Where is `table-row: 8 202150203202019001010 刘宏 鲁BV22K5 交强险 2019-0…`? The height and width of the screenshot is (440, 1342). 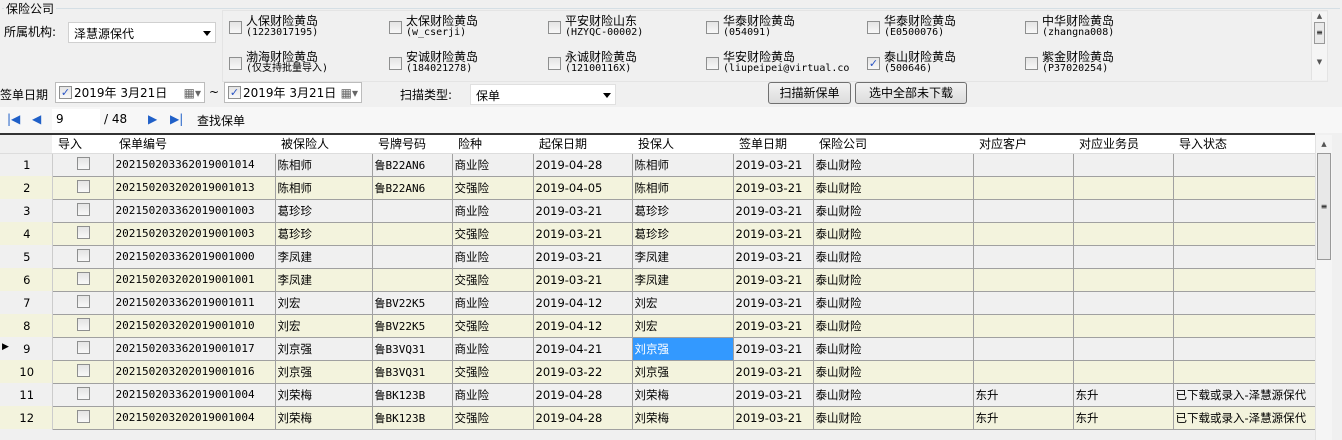 table-row: 8 202150203202019001010 刘宏 鲁BV22K5 交强险 2019-0… is located at coordinates (658, 325).